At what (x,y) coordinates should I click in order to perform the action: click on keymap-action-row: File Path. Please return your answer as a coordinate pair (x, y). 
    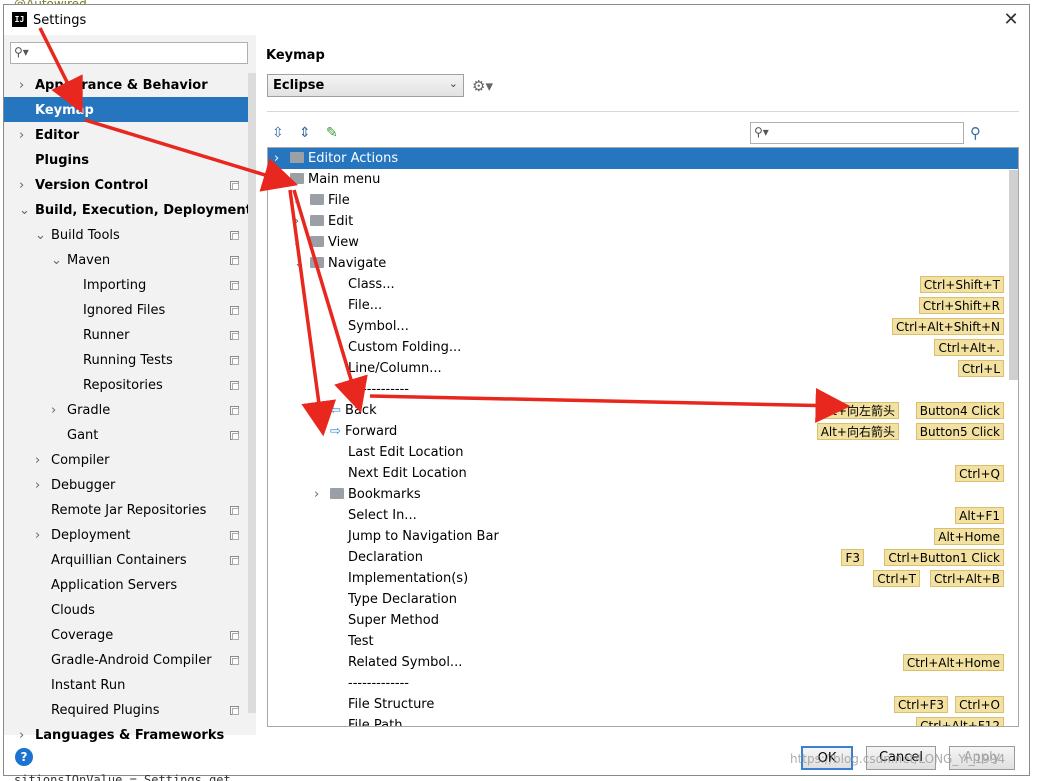
    Looking at the image, I should click on (375, 720).